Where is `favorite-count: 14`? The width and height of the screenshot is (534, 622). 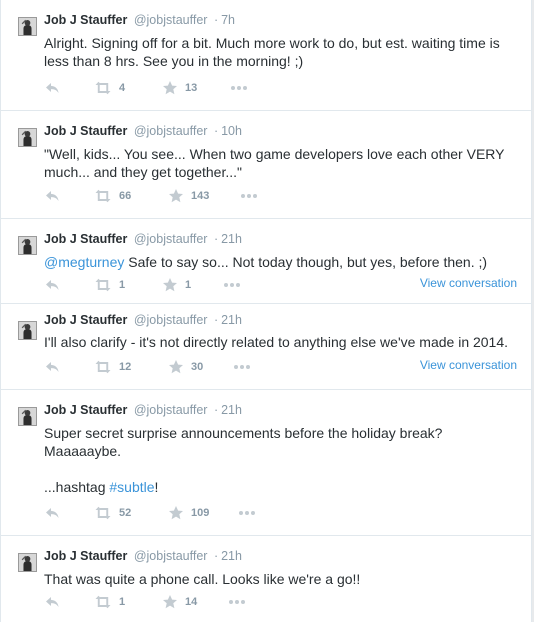
favorite-count: 14 is located at coordinates (191, 602).